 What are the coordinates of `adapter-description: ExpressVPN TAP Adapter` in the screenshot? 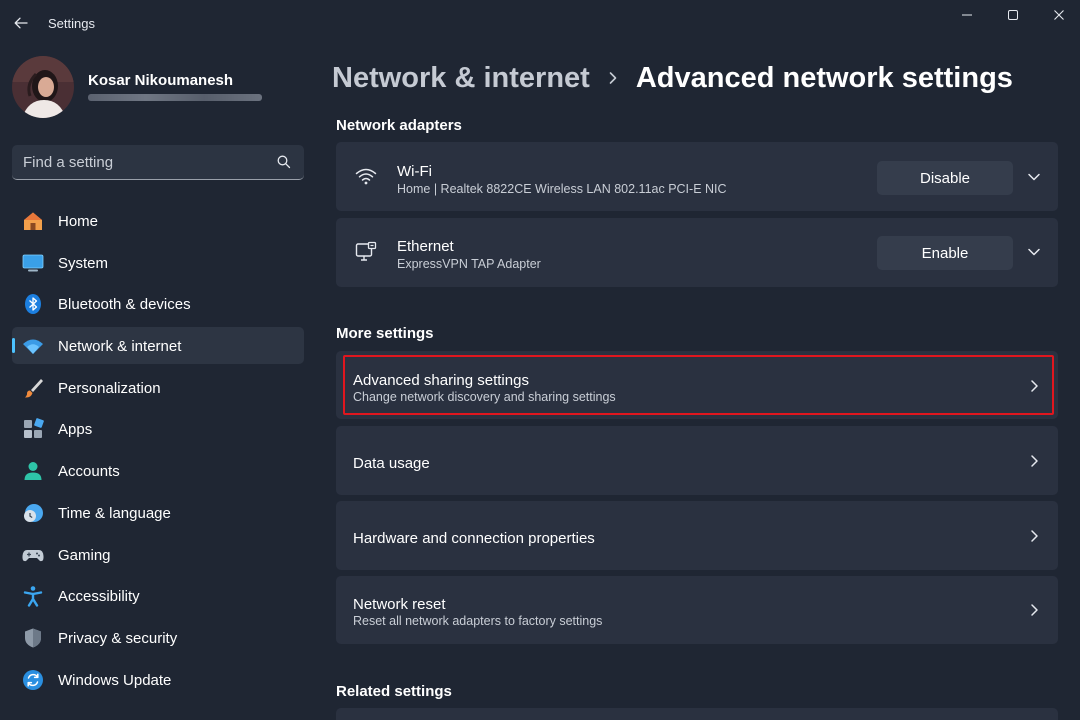 It's located at (469, 264).